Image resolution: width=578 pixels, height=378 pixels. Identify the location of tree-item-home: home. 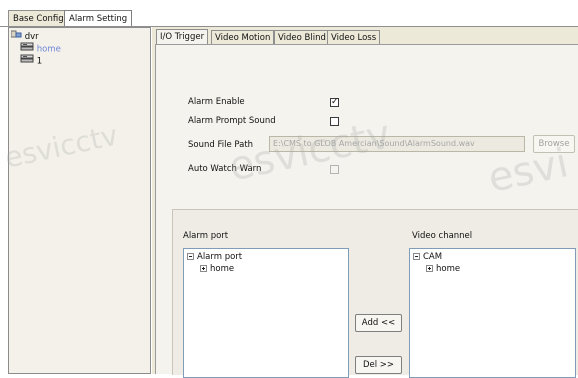
(40, 48).